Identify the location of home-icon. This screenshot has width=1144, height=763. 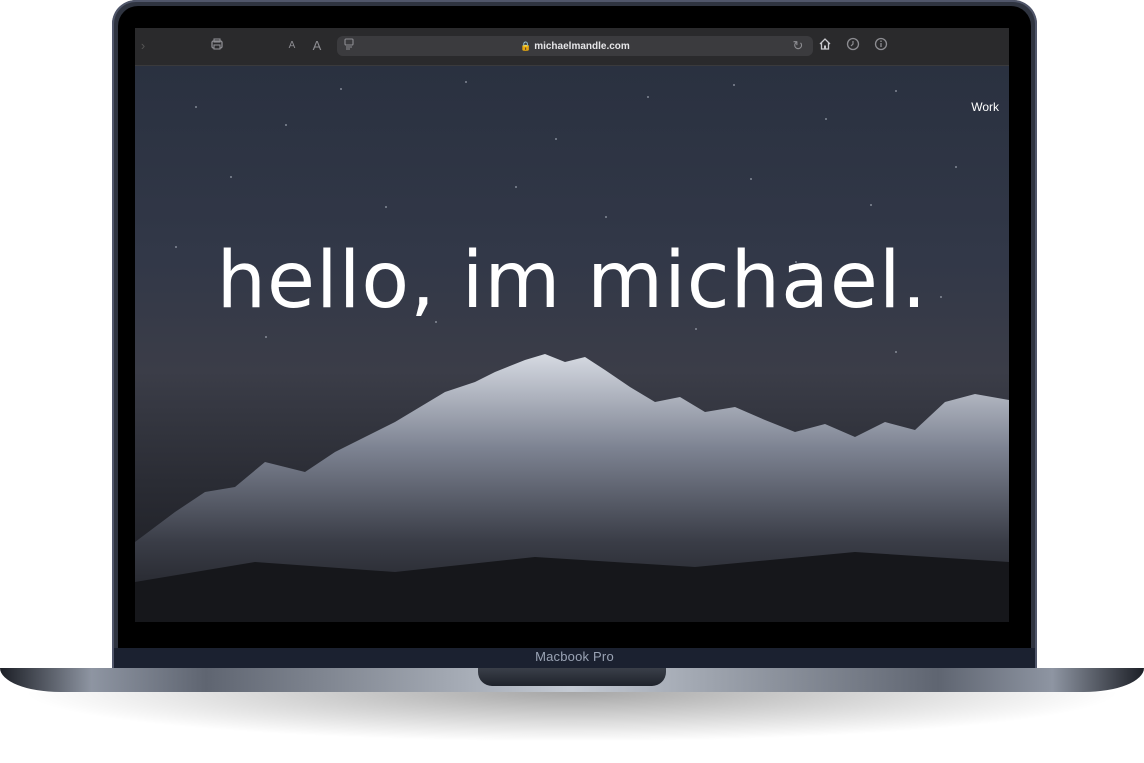
(825, 46).